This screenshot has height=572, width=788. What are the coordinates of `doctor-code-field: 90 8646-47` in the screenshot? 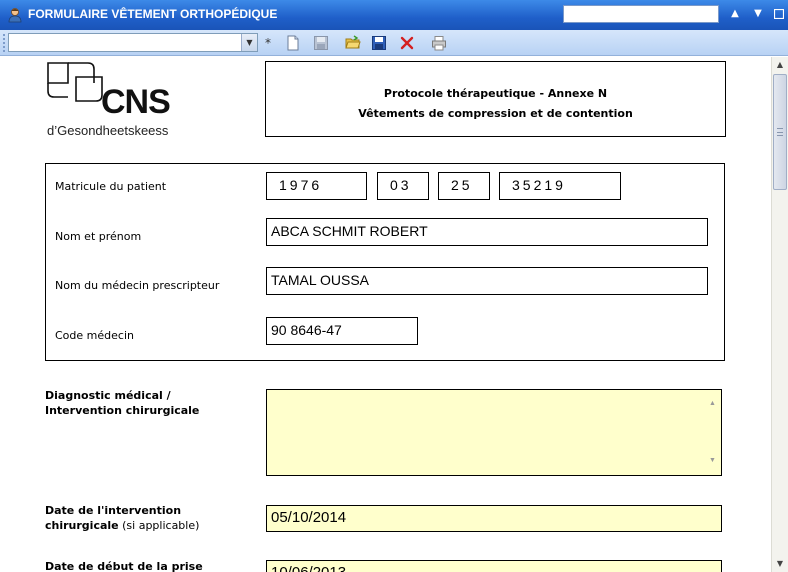 It's located at (342, 331).